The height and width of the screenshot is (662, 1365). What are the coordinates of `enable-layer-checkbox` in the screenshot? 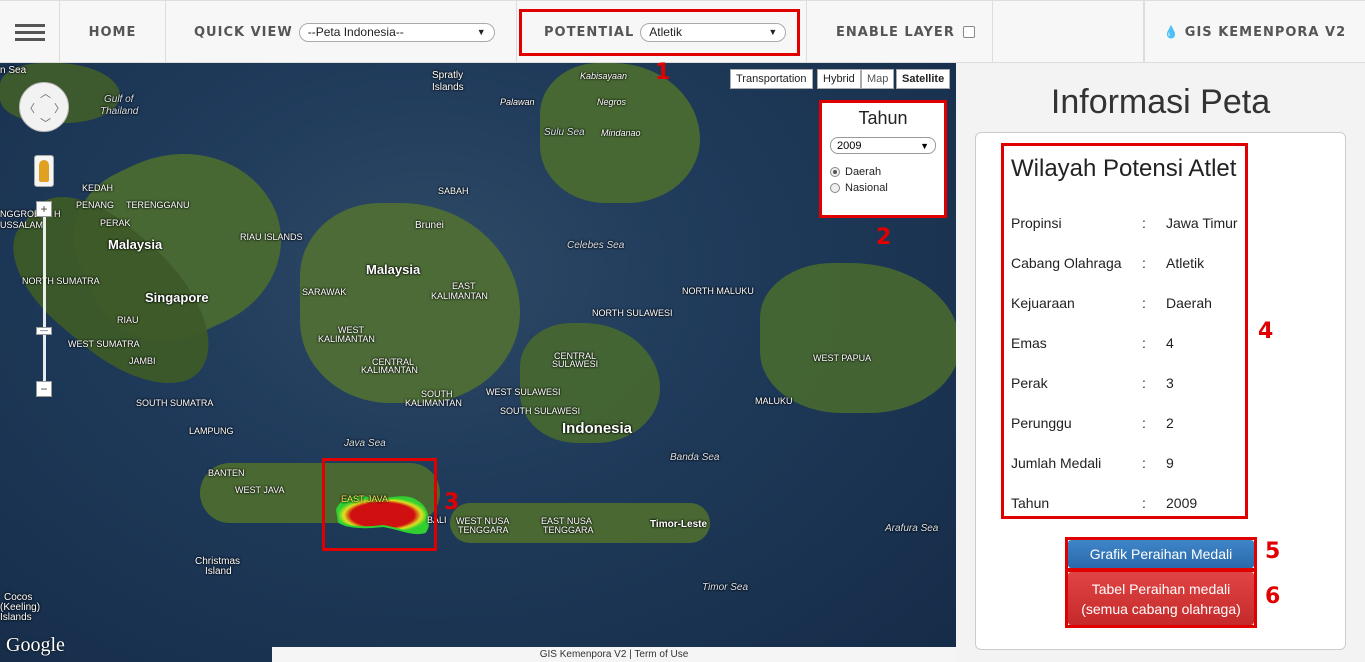 It's located at (968, 32).